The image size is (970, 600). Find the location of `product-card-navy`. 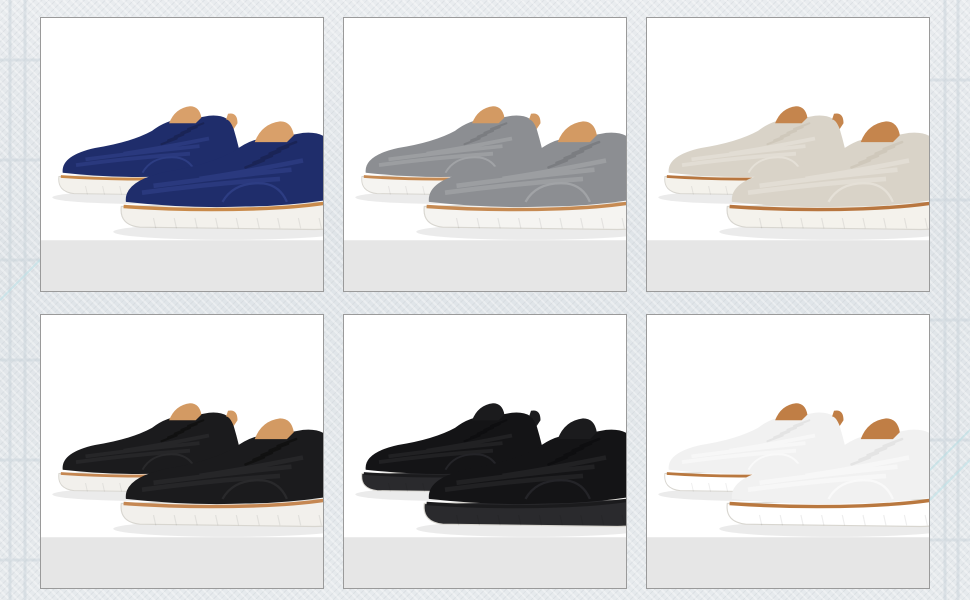

product-card-navy is located at coordinates (182, 154).